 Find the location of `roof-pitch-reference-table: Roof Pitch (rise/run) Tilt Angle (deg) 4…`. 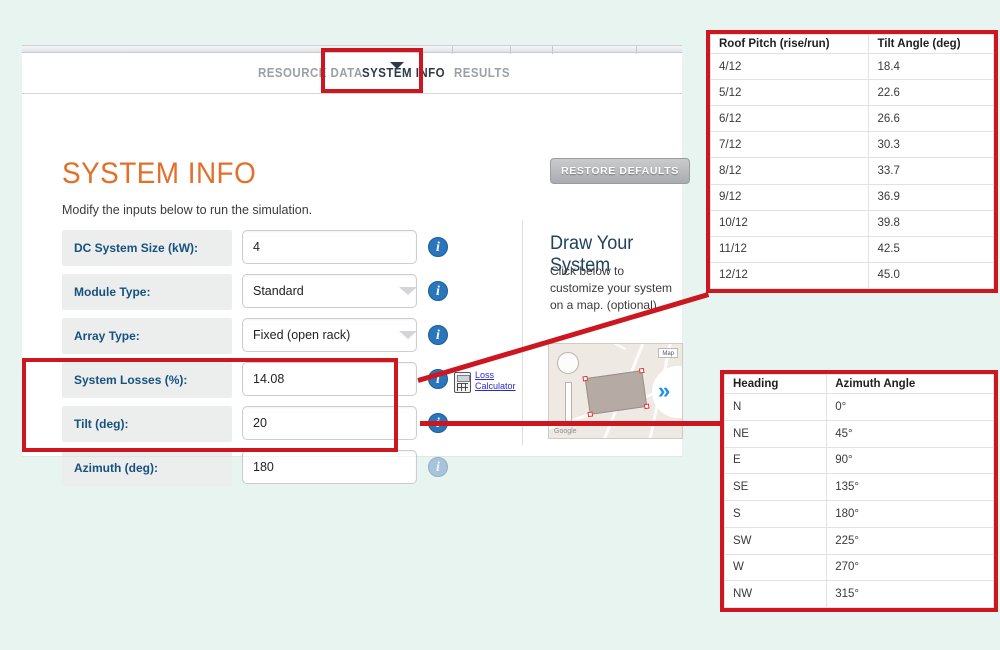

roof-pitch-reference-table: Roof Pitch (rise/run) Tilt Angle (deg) 4… is located at coordinates (852, 161).